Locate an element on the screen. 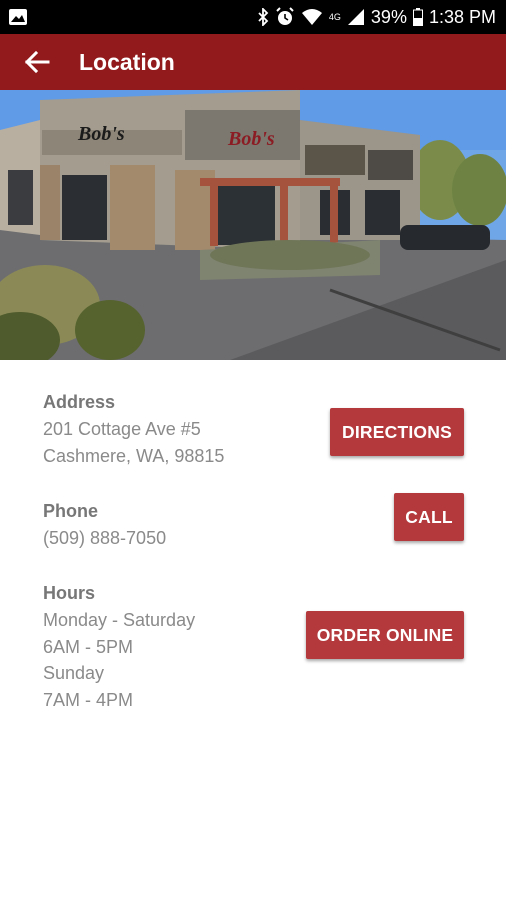  phone-label: Phone is located at coordinates (71, 511).